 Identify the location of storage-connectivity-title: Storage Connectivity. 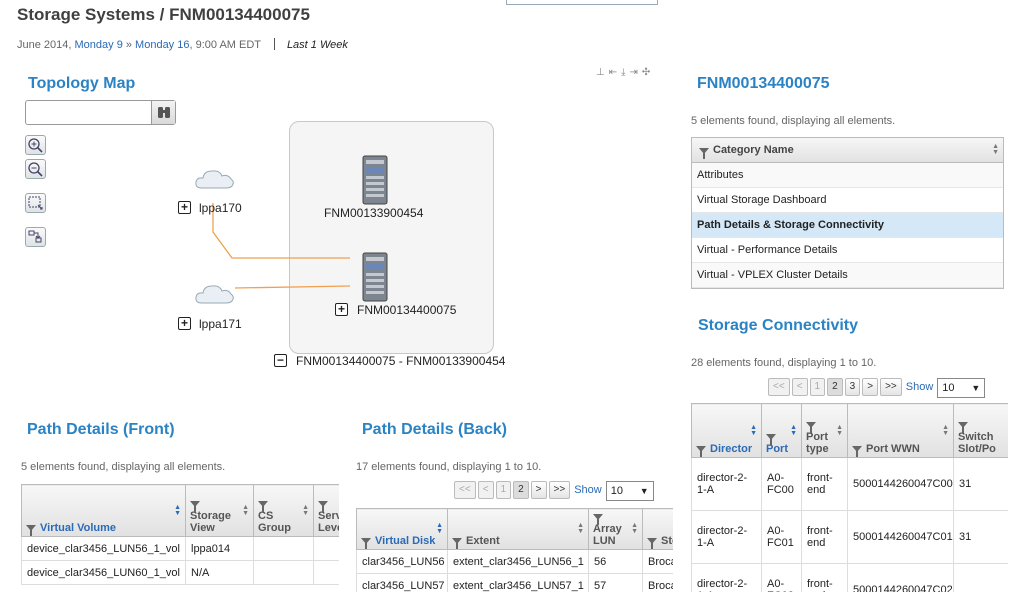
(778, 325).